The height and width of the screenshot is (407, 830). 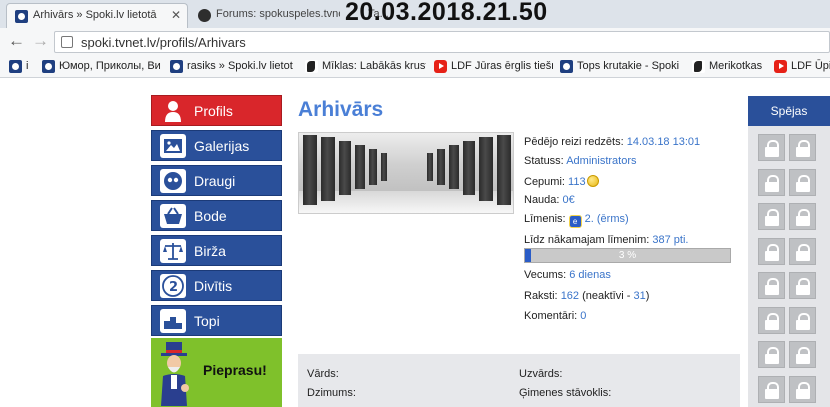 I want to click on bookmark-item: LDF Ūpis, so click(x=802, y=67).